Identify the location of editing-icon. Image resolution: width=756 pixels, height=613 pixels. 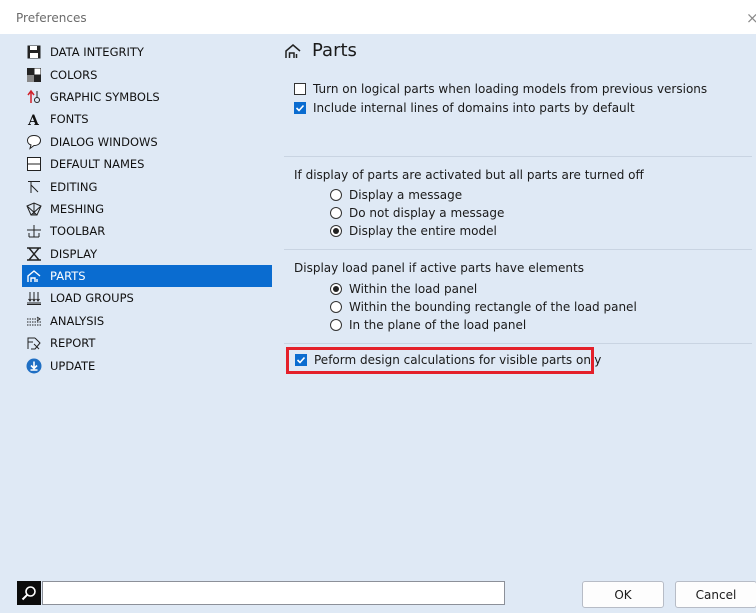
(34, 187).